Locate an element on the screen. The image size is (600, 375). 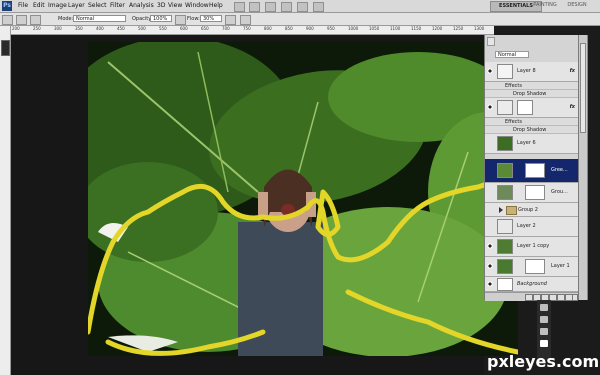
group-row: Group 2 is located at coordinates (531, 210).